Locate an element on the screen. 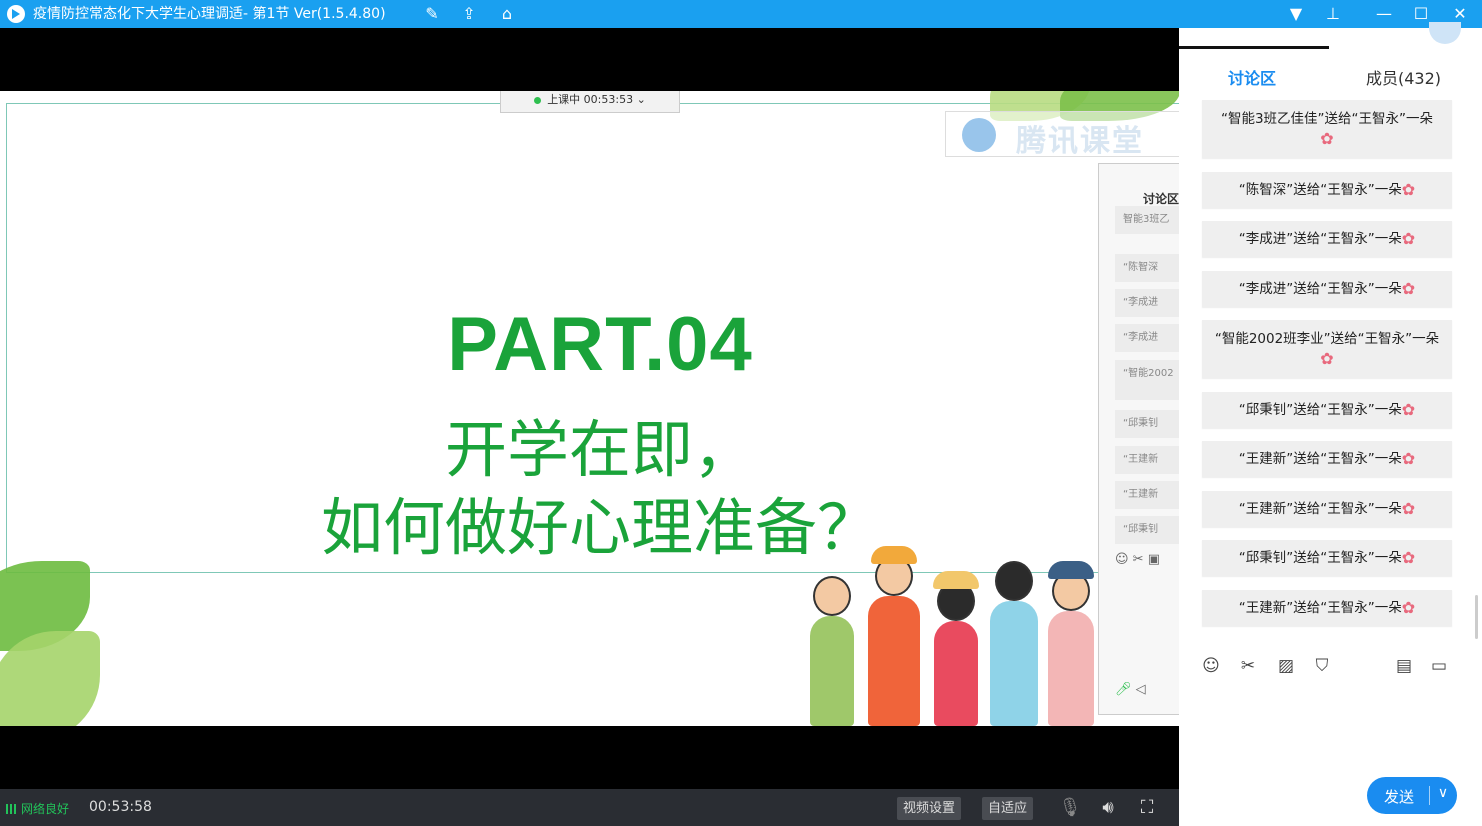 This screenshot has height=826, width=1482. mic-muted-icon: 🎙︎ is located at coordinates (1070, 808).